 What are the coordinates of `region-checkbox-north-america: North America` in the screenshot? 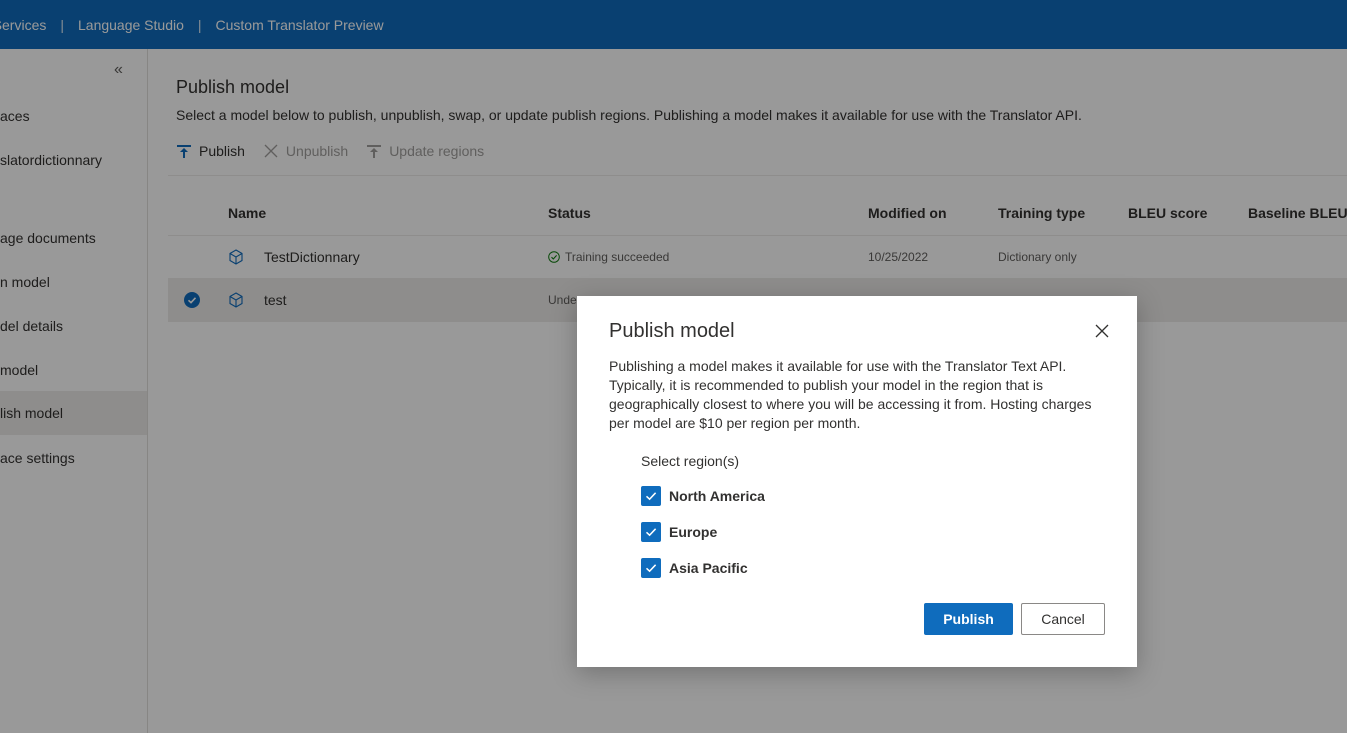 It's located at (703, 496).